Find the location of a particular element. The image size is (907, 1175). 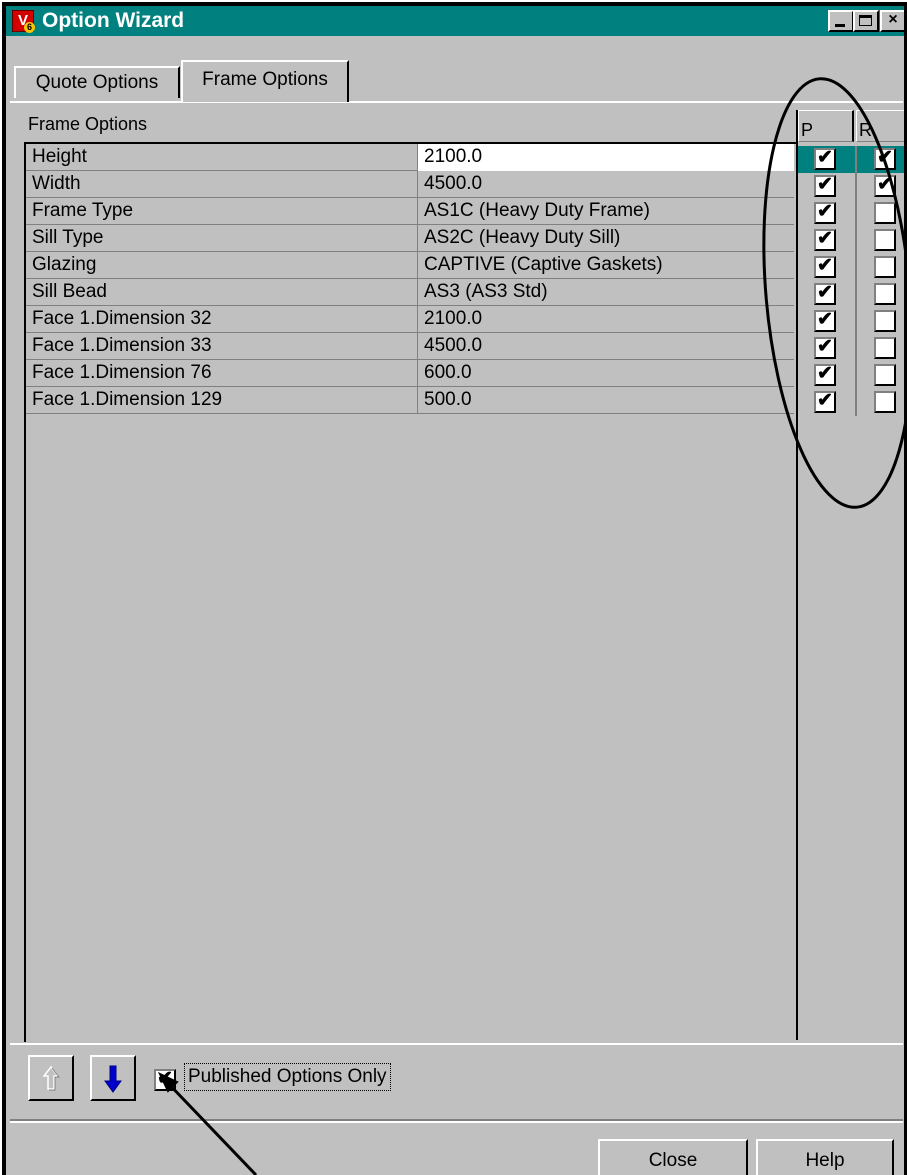

option-name-cell: Face 1.Dimension 33 is located at coordinates (222, 346).